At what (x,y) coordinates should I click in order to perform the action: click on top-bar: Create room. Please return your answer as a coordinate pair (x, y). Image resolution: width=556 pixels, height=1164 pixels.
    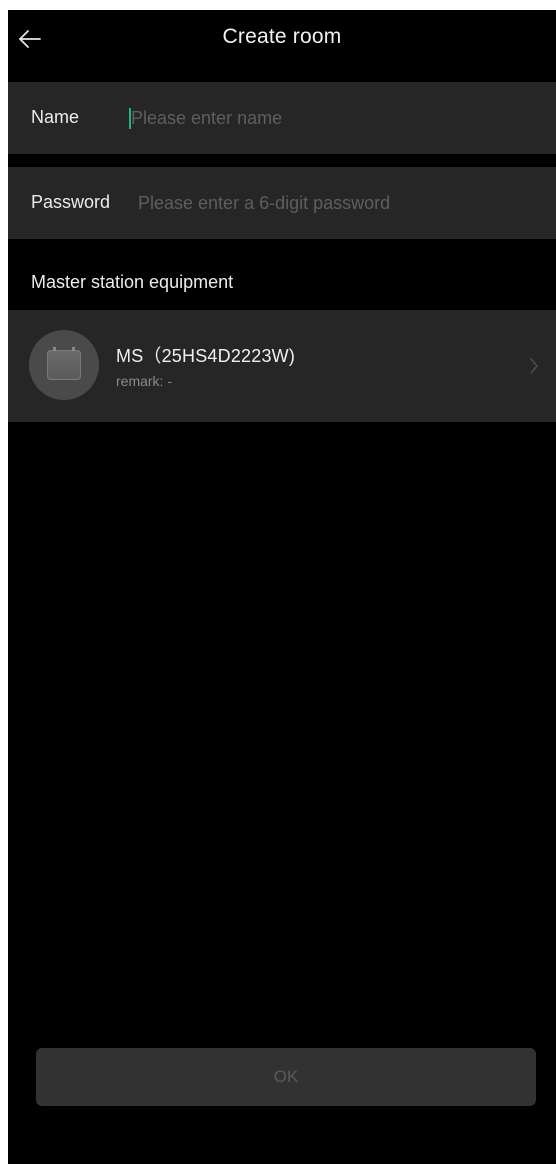
    Looking at the image, I should click on (282, 40).